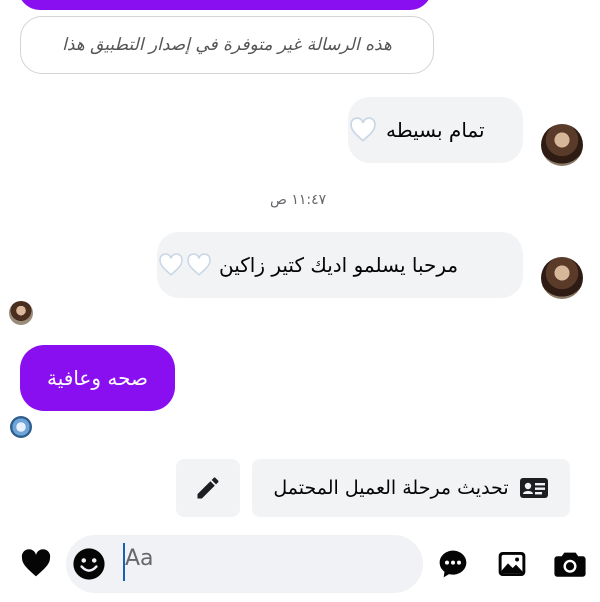  What do you see at coordinates (391, 488) in the screenshot?
I see `update-lead-stage-label: تحديث مرحلة العميل المحتمل` at bounding box center [391, 488].